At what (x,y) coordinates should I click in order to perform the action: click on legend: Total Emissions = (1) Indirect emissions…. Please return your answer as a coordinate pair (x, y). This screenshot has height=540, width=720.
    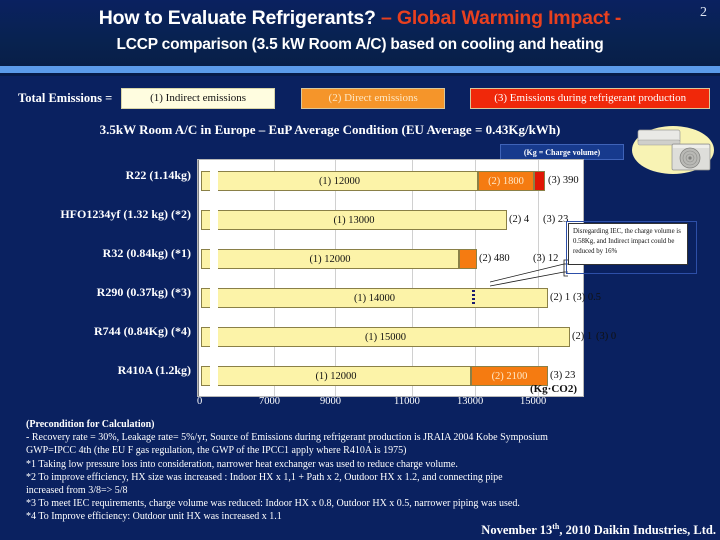
    Looking at the image, I should click on (364, 98).